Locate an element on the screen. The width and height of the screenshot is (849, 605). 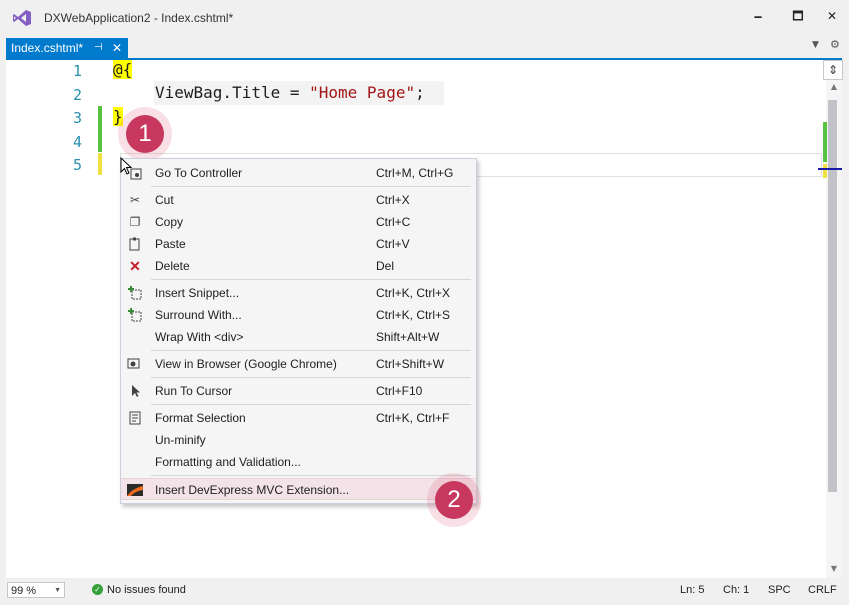
menu-item-run-to-cursor: Run To Cursor Ctrl+F10 is located at coordinates (298, 391).